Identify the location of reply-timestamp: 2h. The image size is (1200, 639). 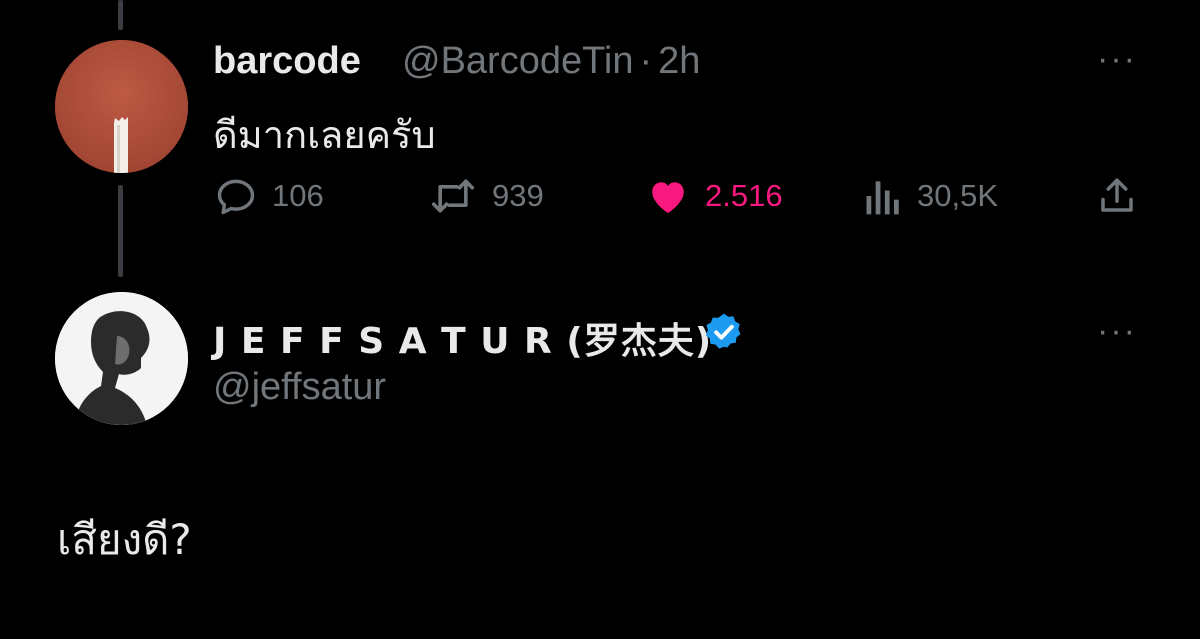
(679, 61).